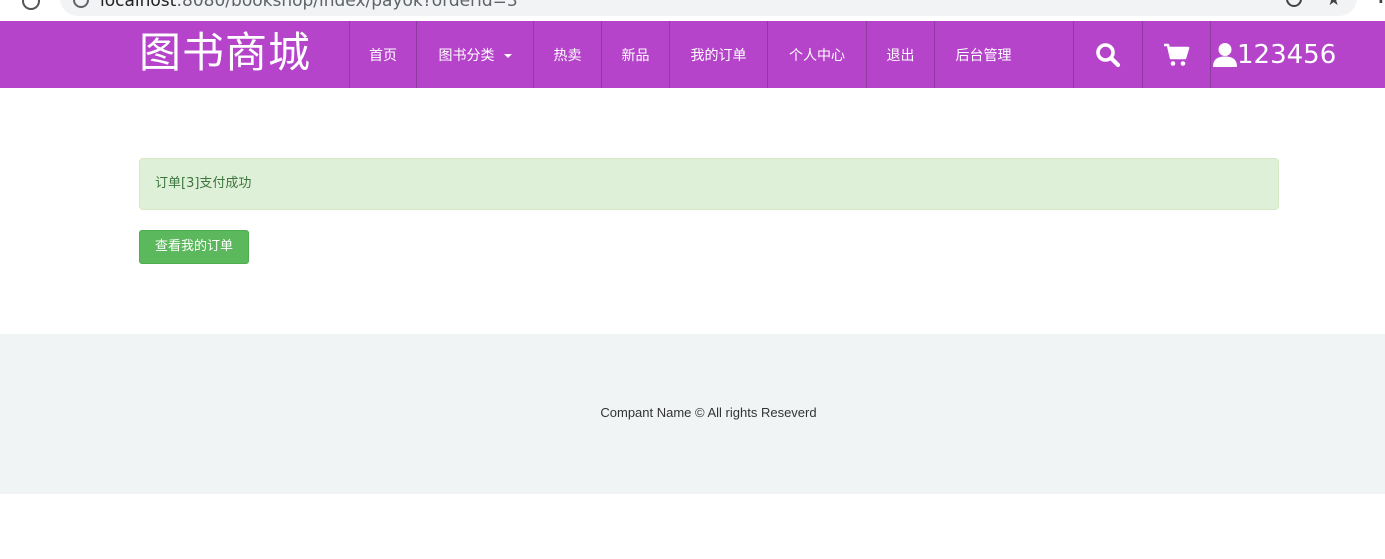 Image resolution: width=1385 pixels, height=559 pixels. Describe the element at coordinates (708, 412) in the screenshot. I see `footer-copyright: Compant Name © All rights Reseverd` at that location.